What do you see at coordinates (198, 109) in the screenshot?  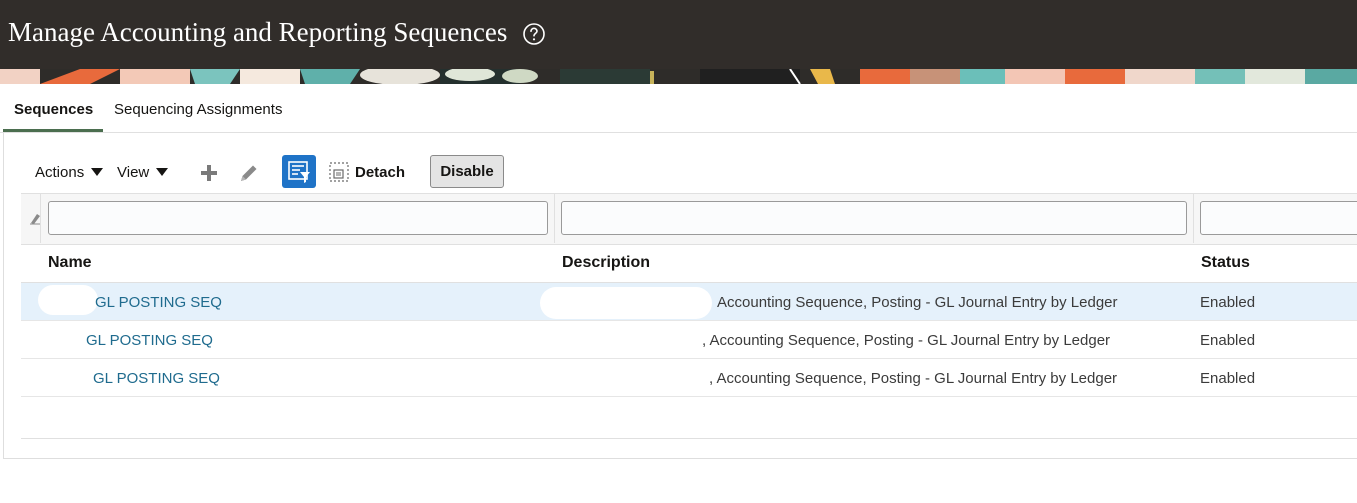 I see `tab-sequencing-assignments: Sequencing Assignments` at bounding box center [198, 109].